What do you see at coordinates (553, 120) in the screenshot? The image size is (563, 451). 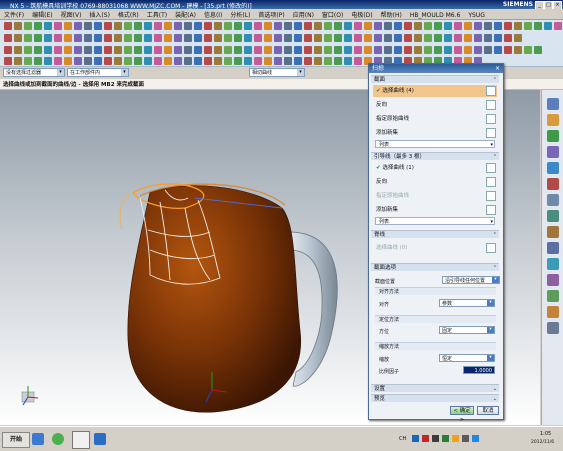 I see `constraint-navigator-icon` at bounding box center [553, 120].